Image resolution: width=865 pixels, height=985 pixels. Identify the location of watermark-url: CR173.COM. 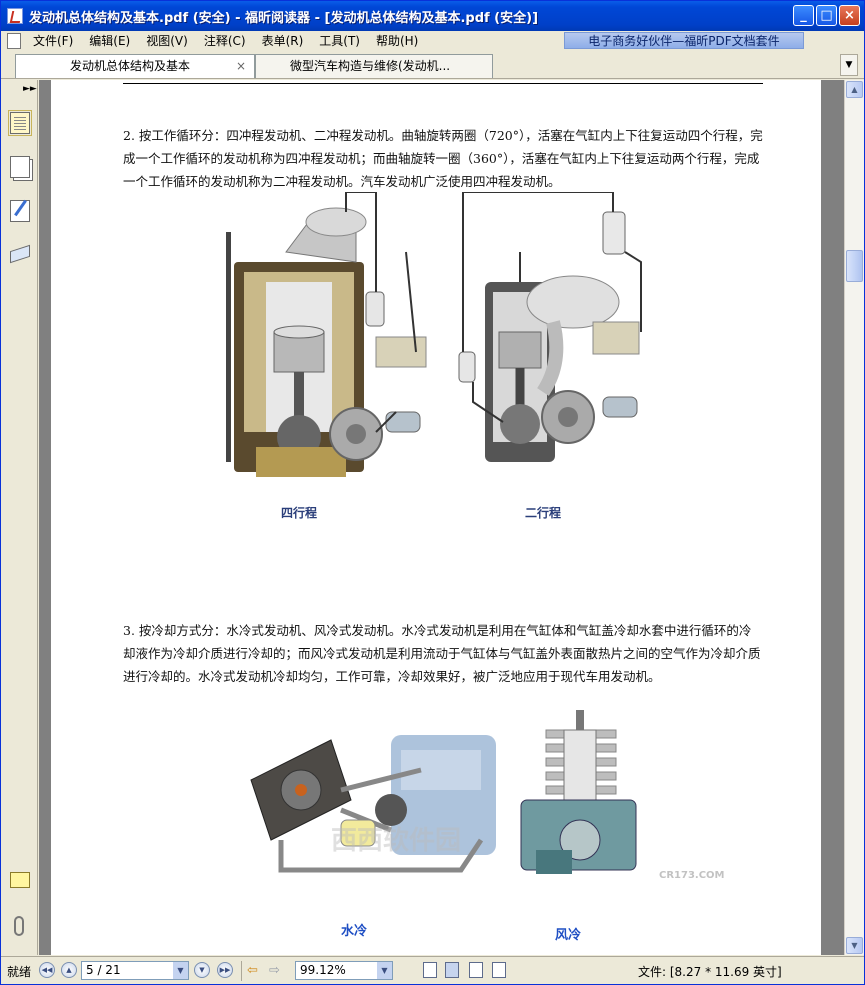
(692, 875).